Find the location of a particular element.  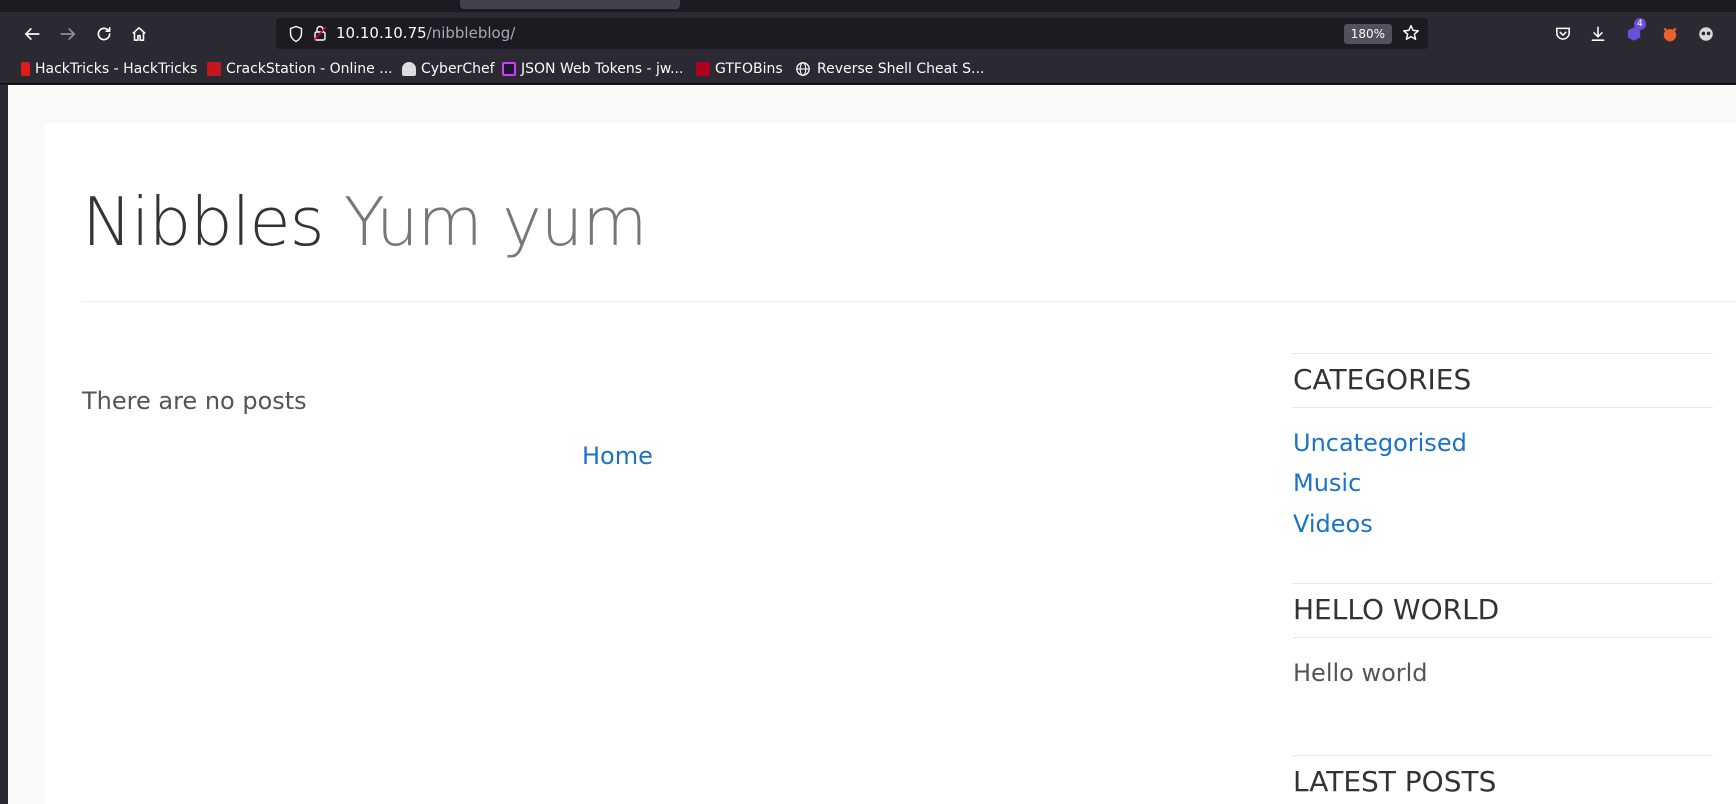

pocket-icon is located at coordinates (1563, 33).